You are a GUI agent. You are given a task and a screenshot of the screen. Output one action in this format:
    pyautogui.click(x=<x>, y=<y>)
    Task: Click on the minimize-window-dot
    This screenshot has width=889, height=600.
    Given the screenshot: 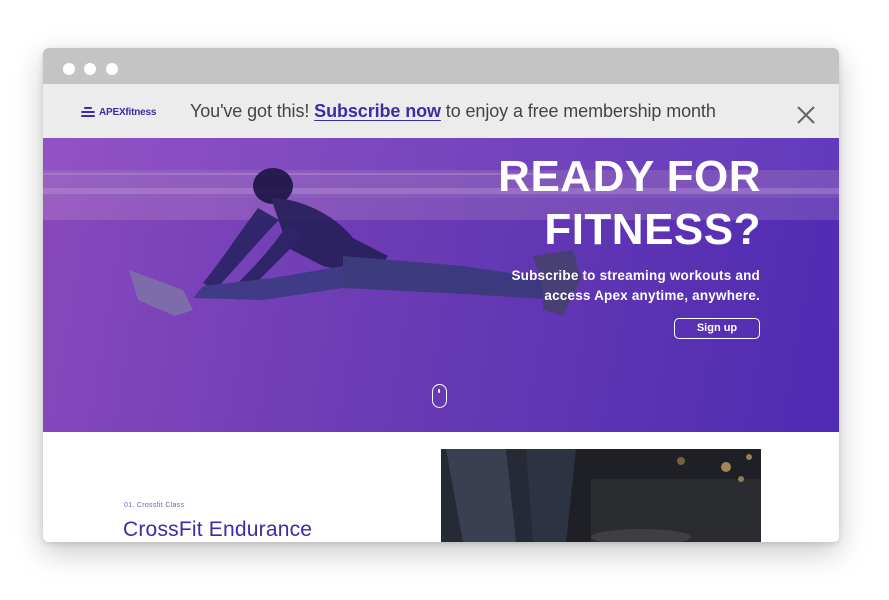 What is the action you would take?
    pyautogui.click(x=90, y=69)
    